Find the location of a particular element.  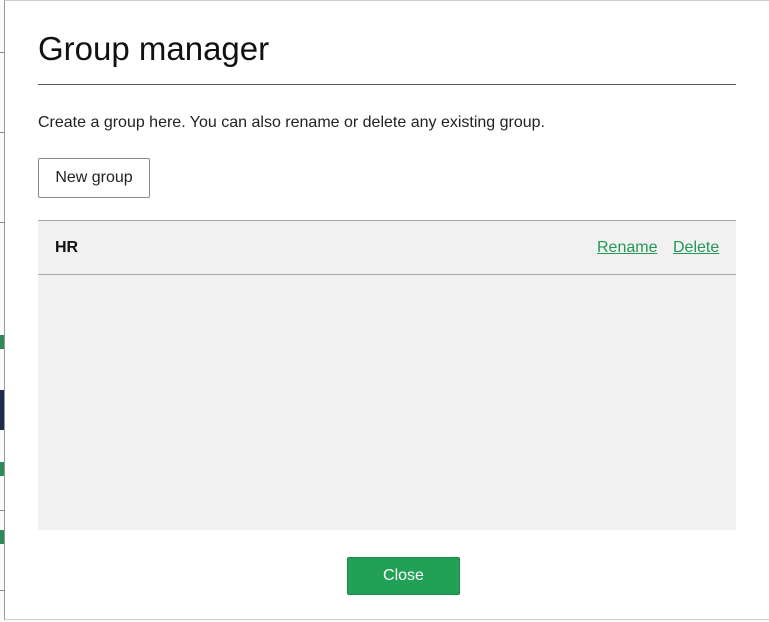

new-group-button: New group is located at coordinates (94, 178).